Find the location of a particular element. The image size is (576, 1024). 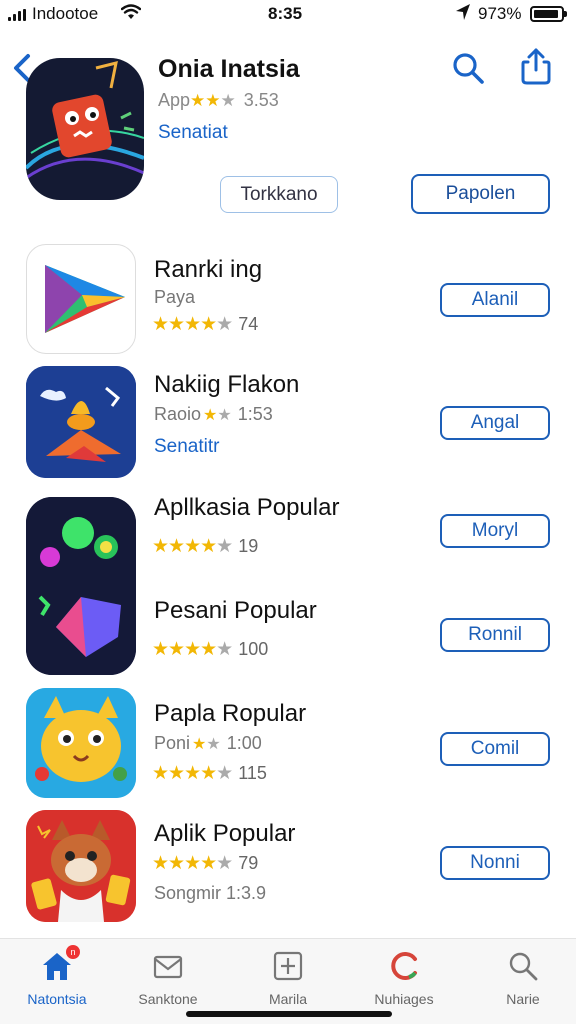

app-developer: Songmir 1:3.9 is located at coordinates (210, 893).